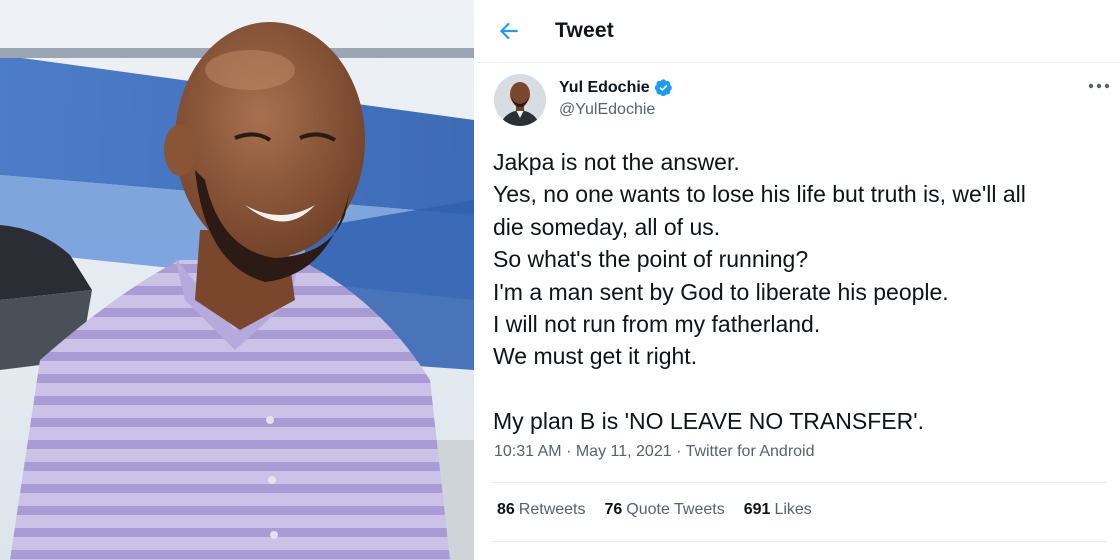  What do you see at coordinates (1099, 86) in the screenshot?
I see `more-options-icon` at bounding box center [1099, 86].